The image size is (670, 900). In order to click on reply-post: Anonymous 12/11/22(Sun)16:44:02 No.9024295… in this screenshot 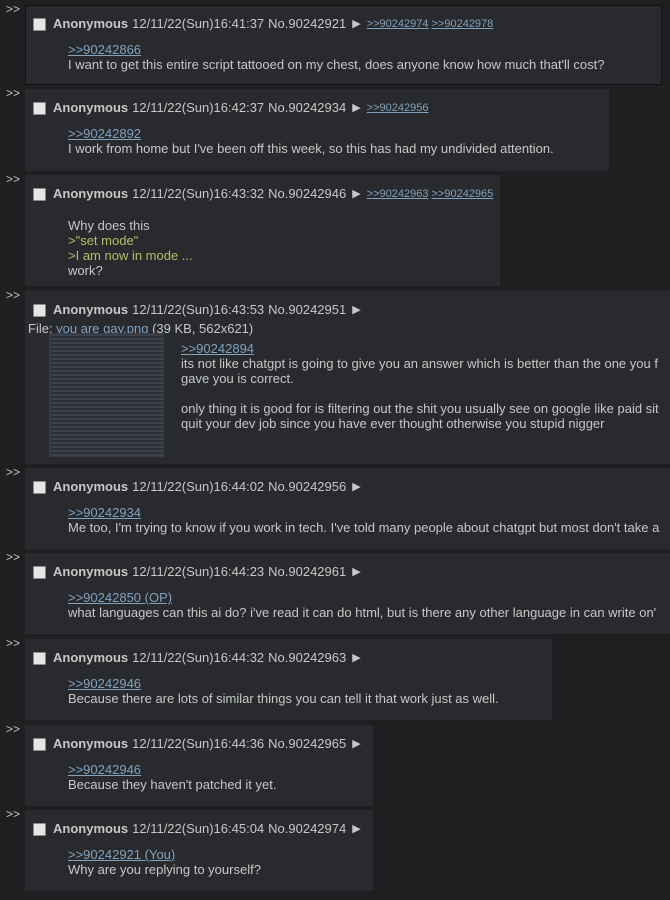, I will do `click(347, 508)`.